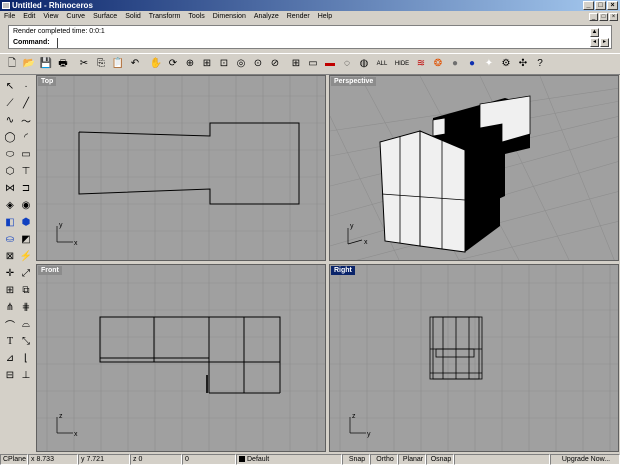 This screenshot has width=620, height=465. What do you see at coordinates (347, 64) in the screenshot?
I see `hide-icon: ◌` at bounding box center [347, 64].